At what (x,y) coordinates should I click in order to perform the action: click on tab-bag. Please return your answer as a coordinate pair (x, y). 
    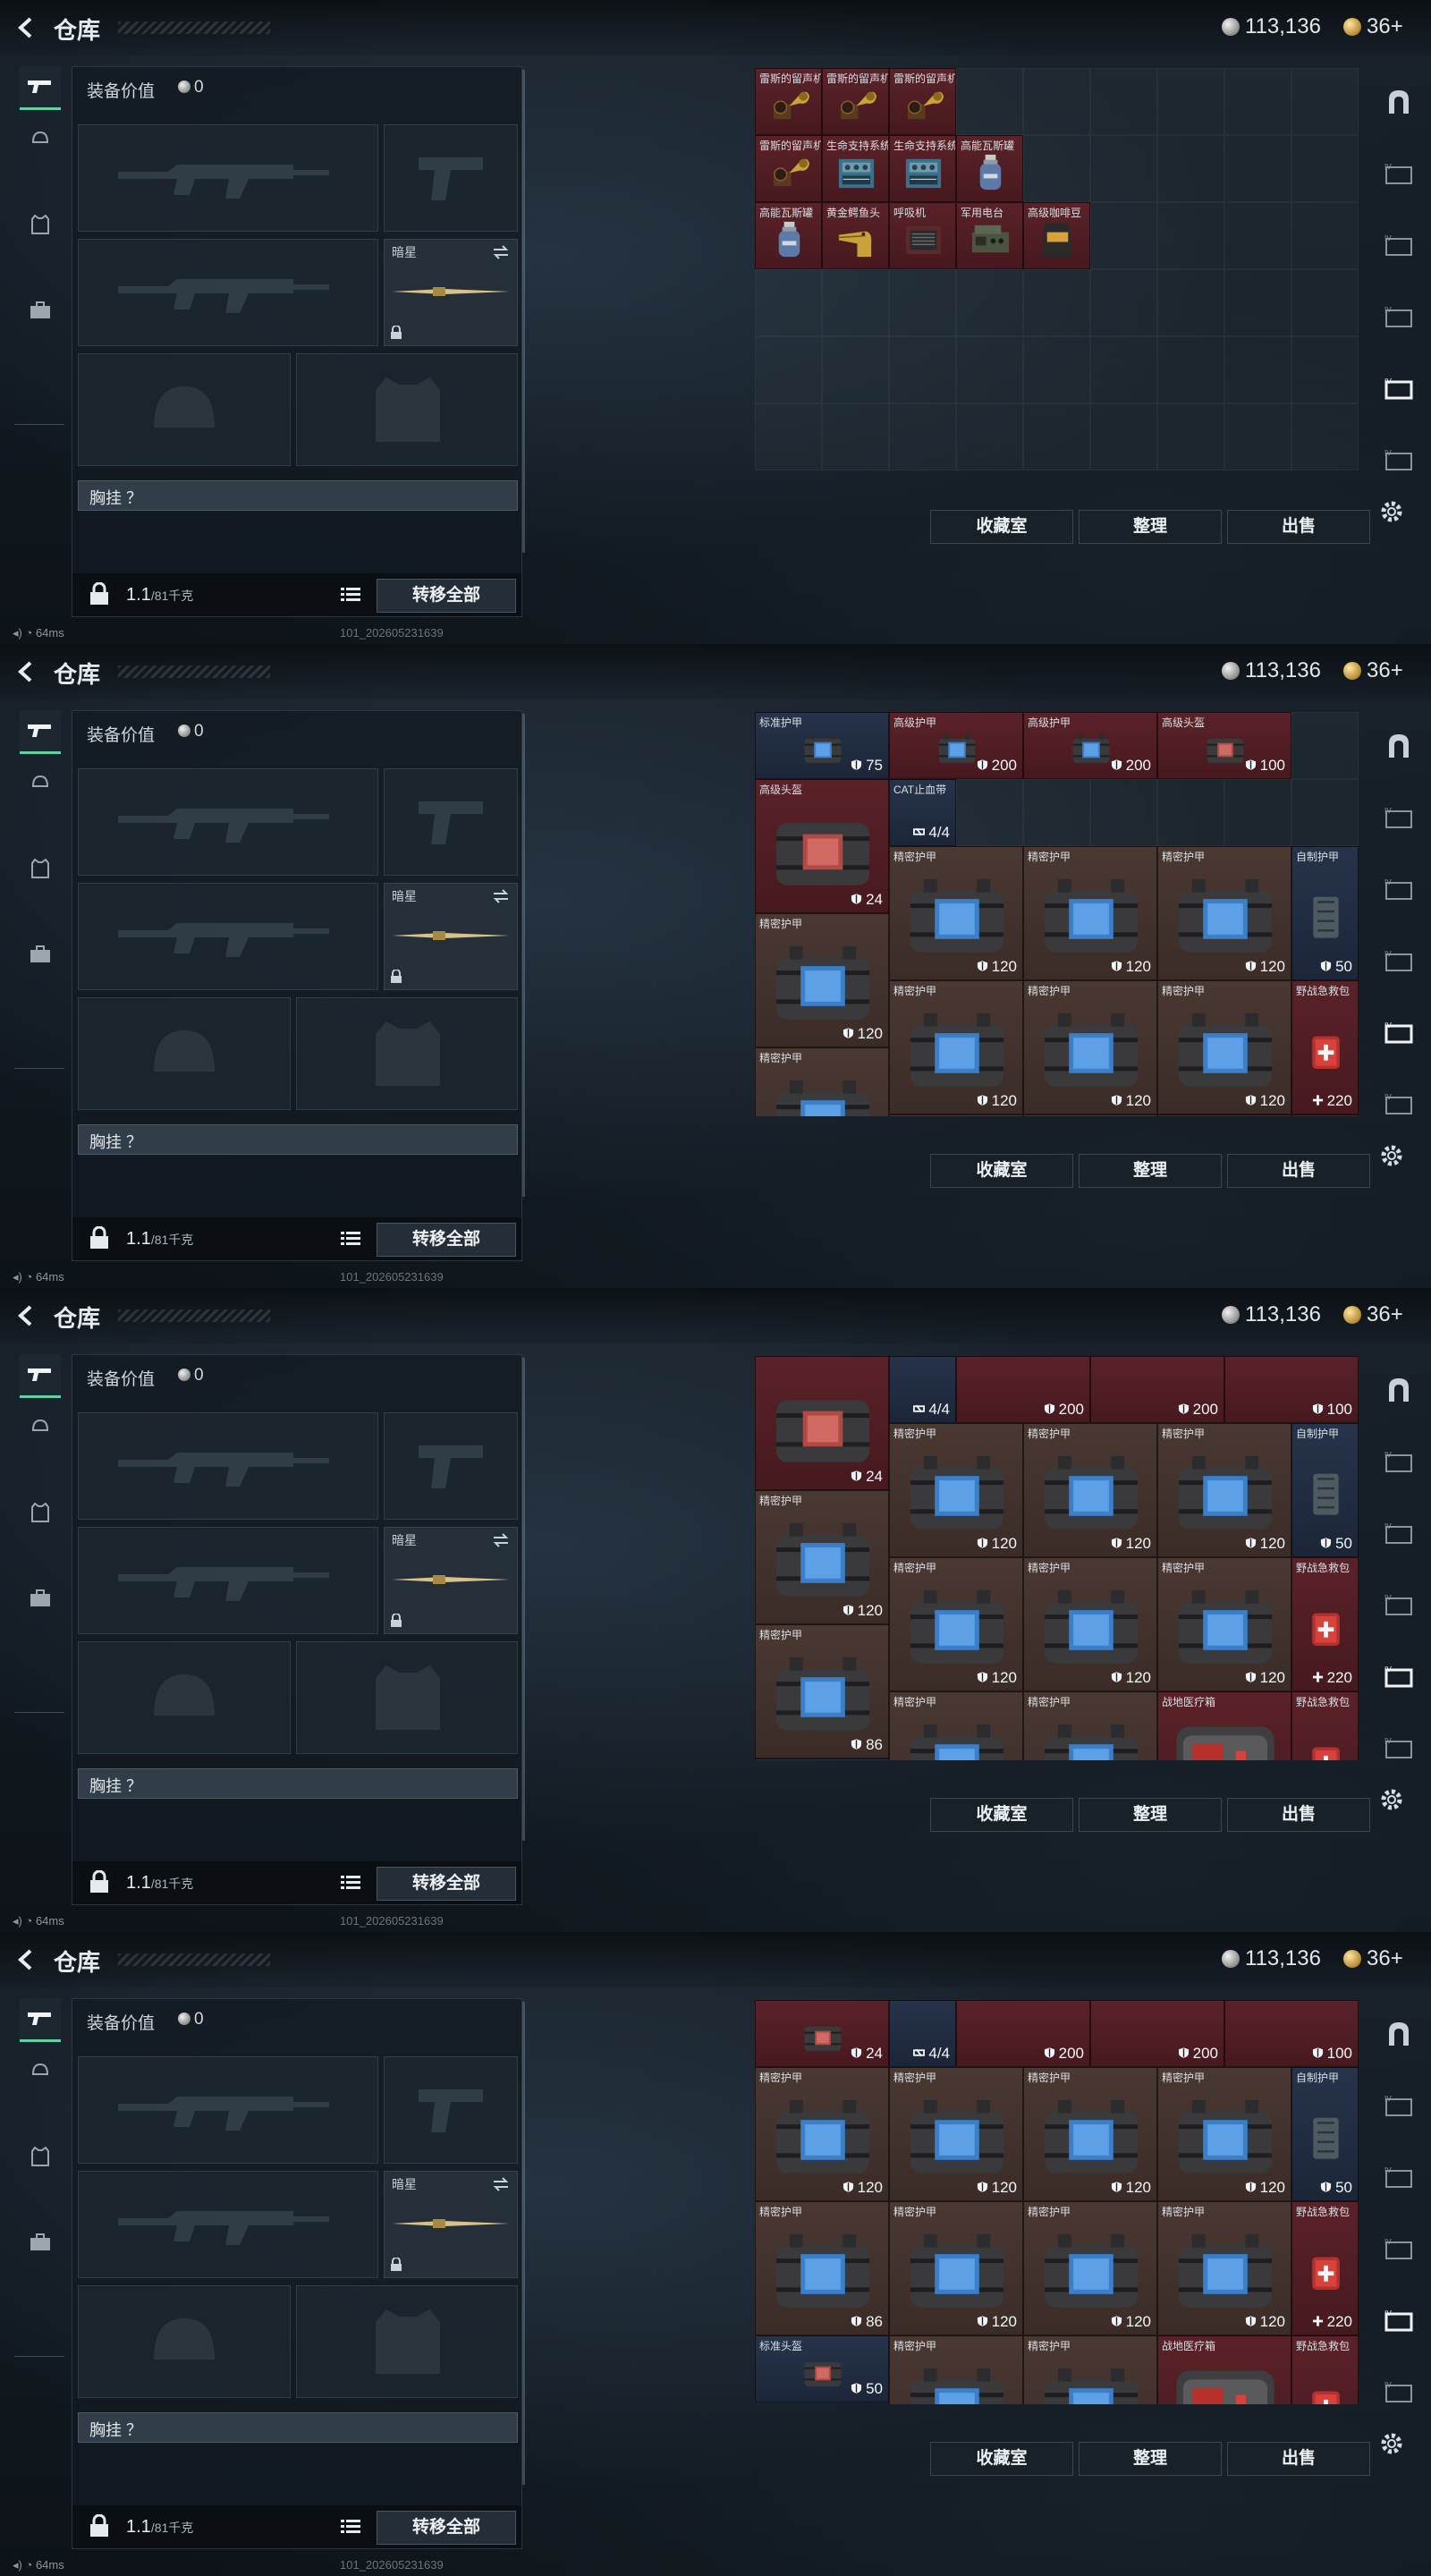
    Looking at the image, I should click on (41, 2242).